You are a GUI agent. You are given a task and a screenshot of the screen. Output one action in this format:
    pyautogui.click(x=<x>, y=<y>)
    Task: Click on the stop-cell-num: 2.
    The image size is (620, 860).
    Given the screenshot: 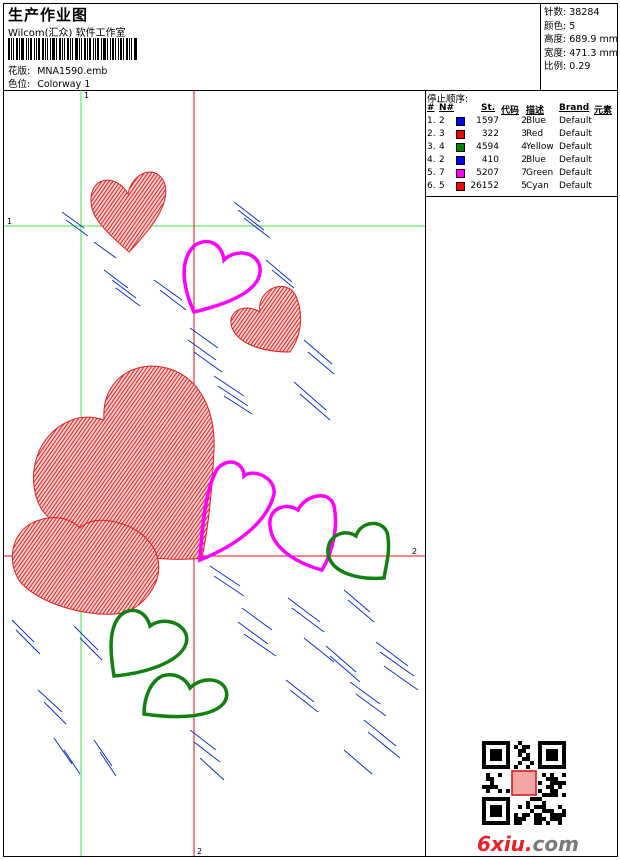 What is the action you would take?
    pyautogui.click(x=431, y=134)
    